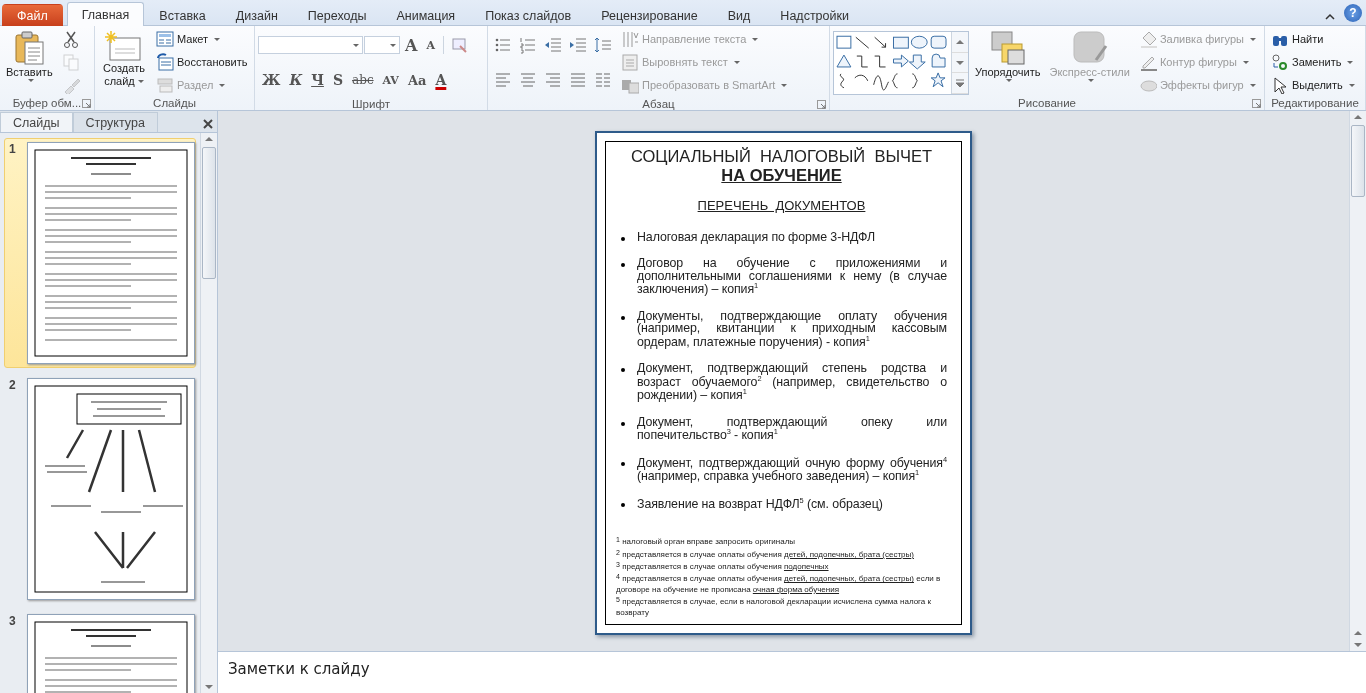  Describe the element at coordinates (528, 15) in the screenshot. I see `ribbon-tab: Показ слайдов` at that location.